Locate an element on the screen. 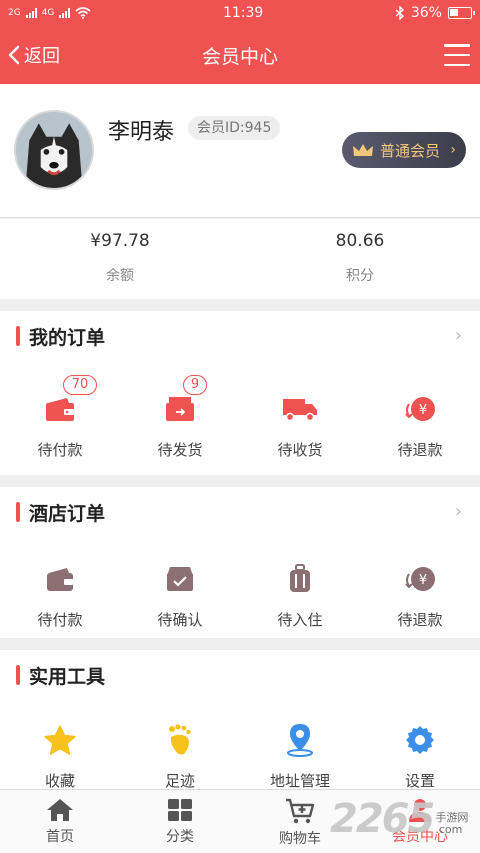 The image size is (480, 853). page-title: 会员中心 is located at coordinates (239, 56).